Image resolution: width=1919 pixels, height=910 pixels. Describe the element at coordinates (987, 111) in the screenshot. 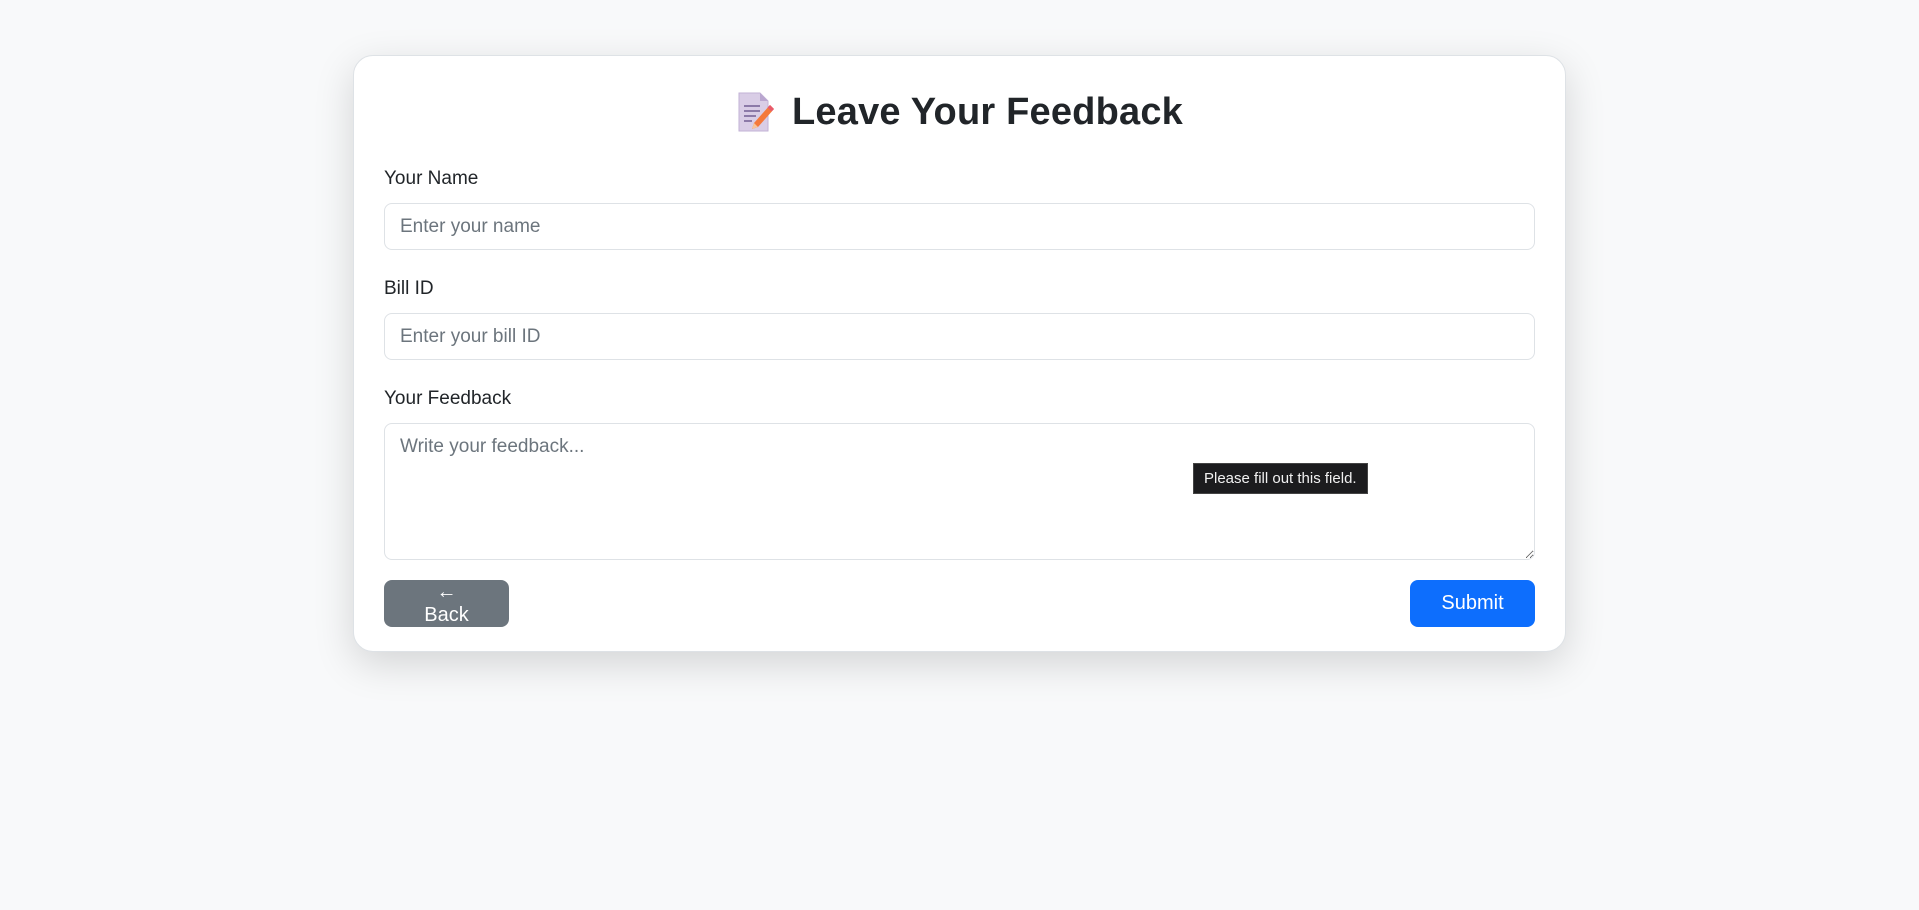

I see `page-title: Leave Your Feedback` at that location.